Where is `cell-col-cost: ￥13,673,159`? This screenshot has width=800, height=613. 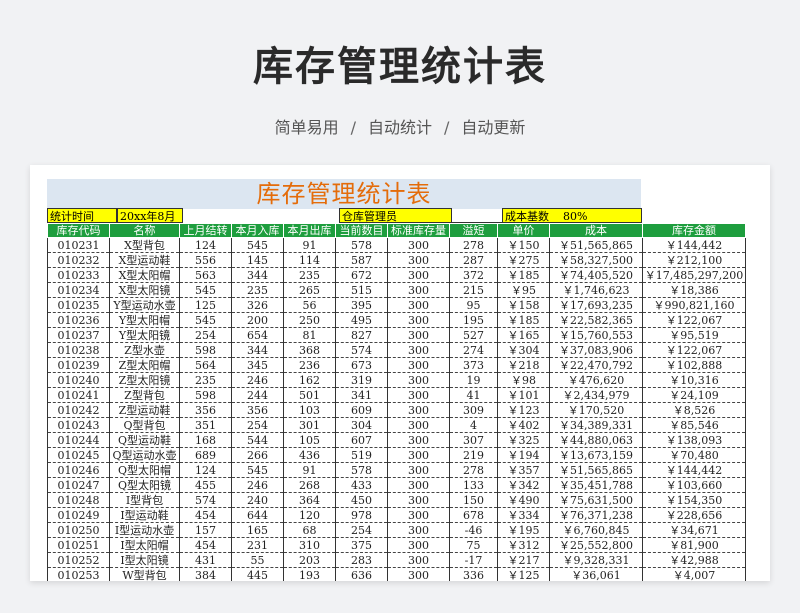 cell-col-cost: ￥13,673,159 is located at coordinates (596, 455).